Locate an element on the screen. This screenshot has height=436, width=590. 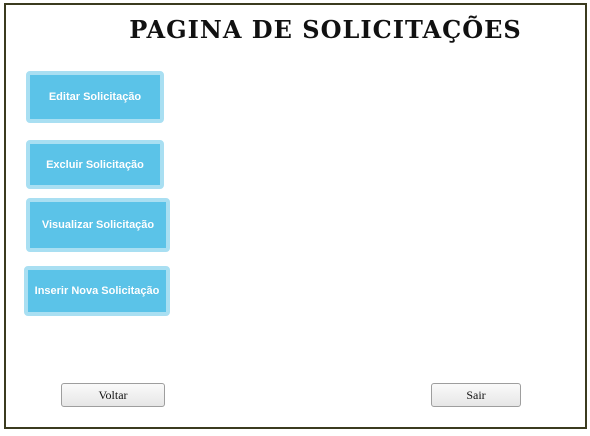
edit-request-button: Editar Solicitação is located at coordinates (95, 97).